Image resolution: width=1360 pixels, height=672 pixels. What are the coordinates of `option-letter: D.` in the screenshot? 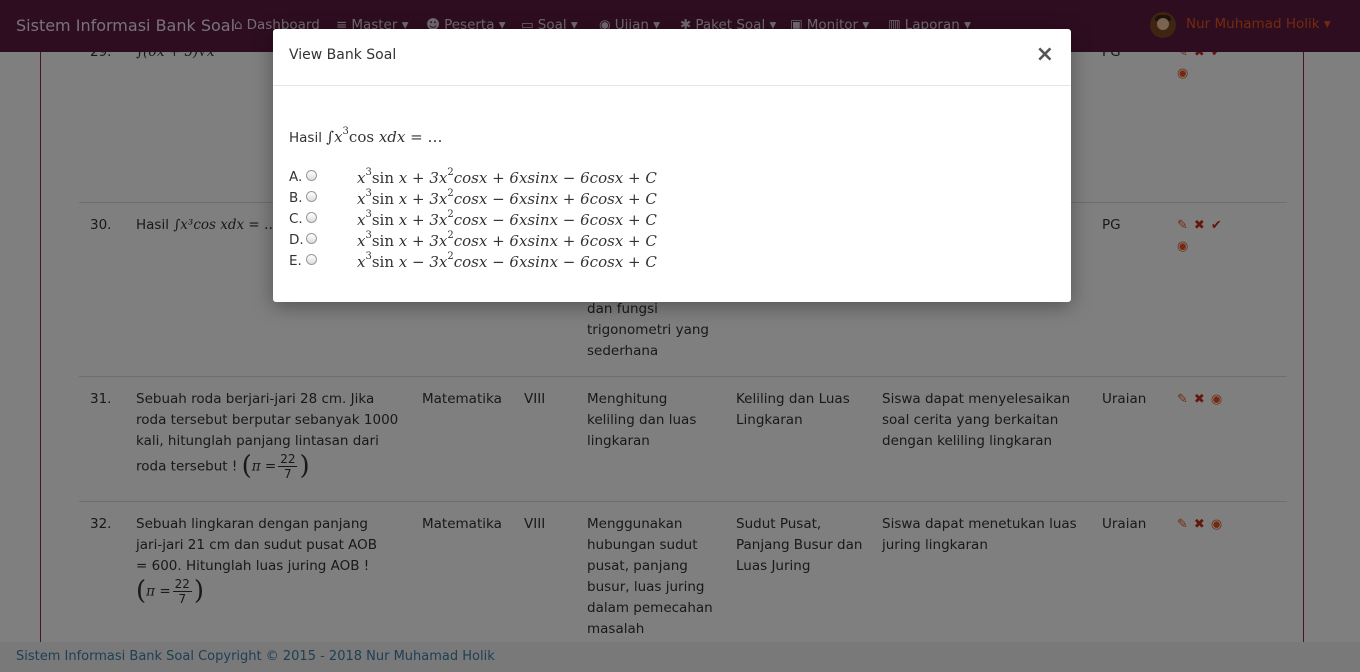 It's located at (296, 240).